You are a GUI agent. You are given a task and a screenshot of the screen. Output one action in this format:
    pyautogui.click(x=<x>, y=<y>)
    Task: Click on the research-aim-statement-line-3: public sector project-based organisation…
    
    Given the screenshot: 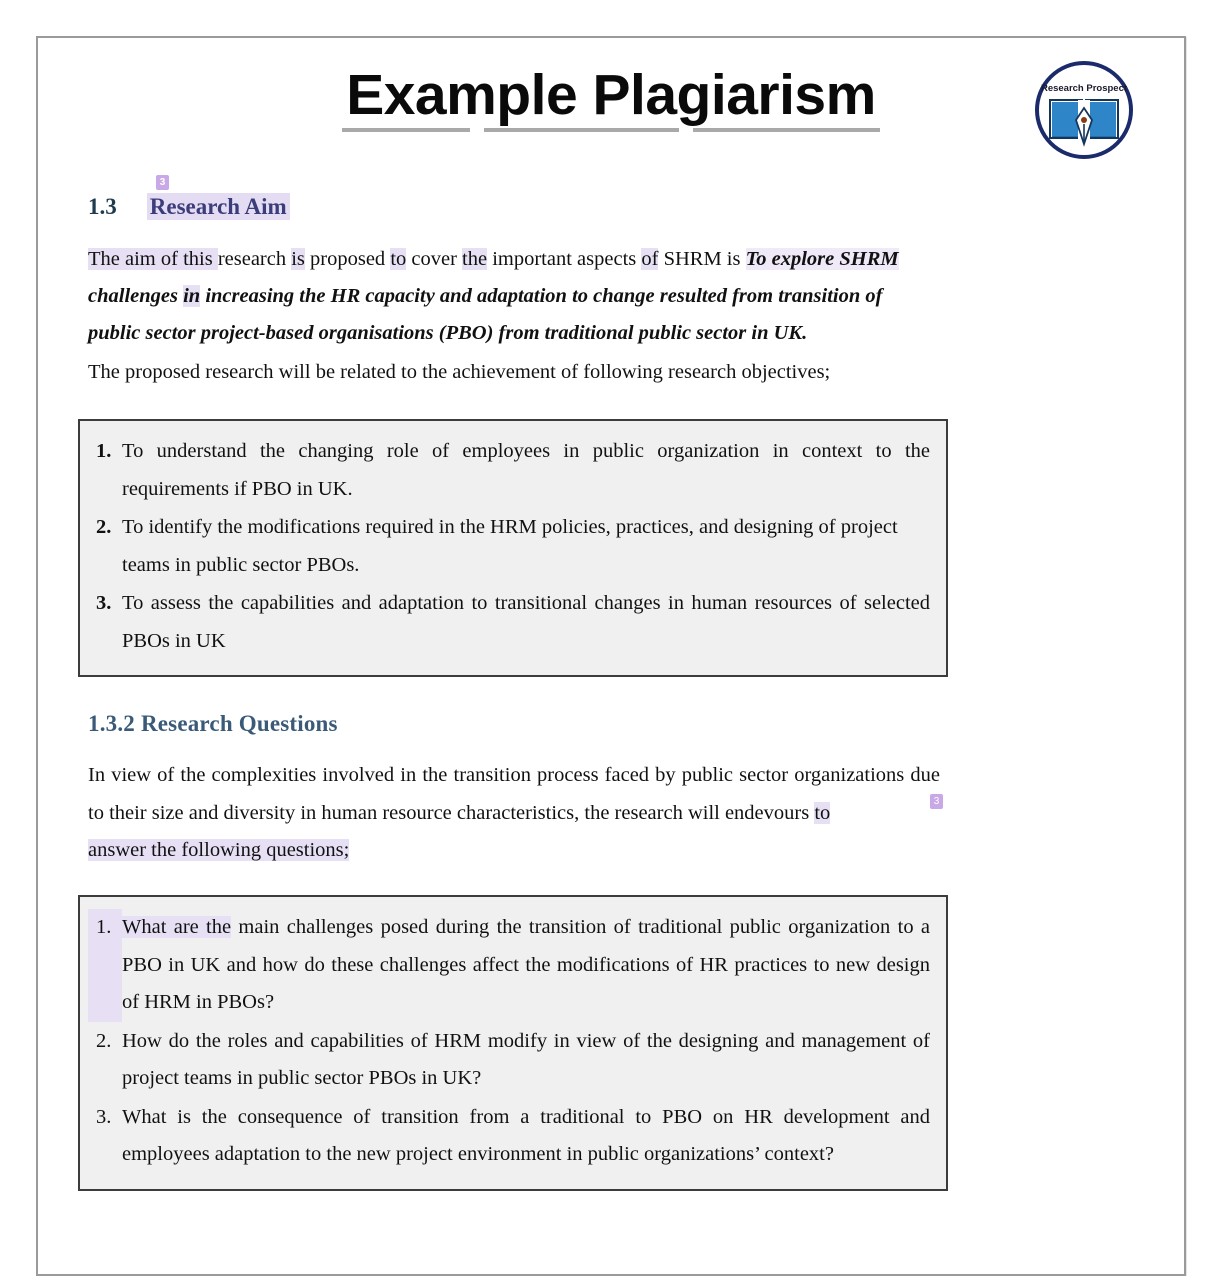 What is the action you would take?
    pyautogui.click(x=617, y=333)
    